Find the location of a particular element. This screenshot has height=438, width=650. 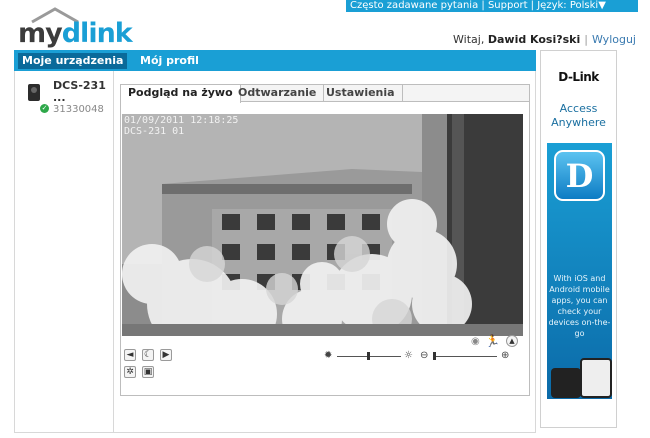

device-list: ✓ DCS-231 ... 31330048 is located at coordinates (64, 252).